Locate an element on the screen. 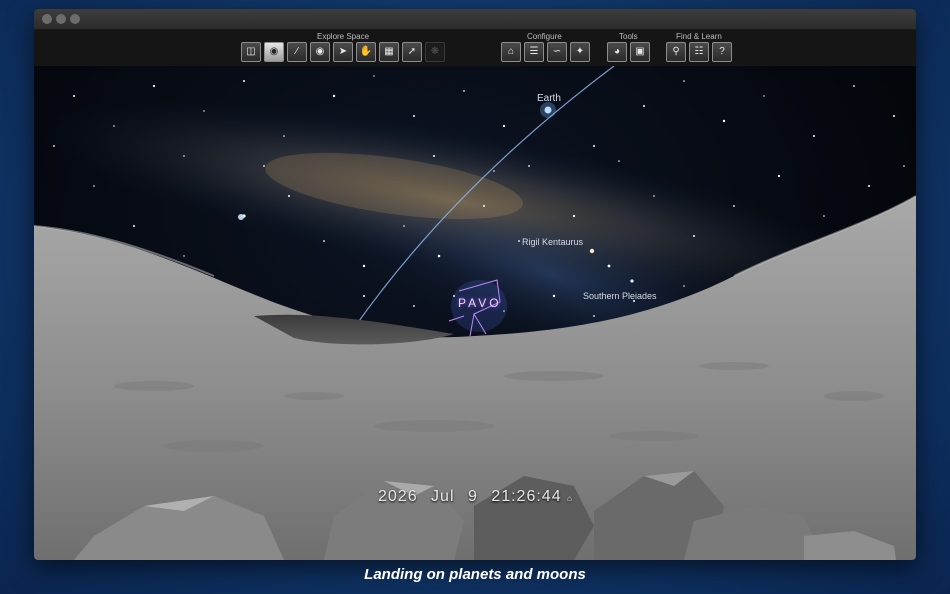 Image resolution: width=950 pixels, height=594 pixels. sliders-icon: ☰ is located at coordinates (534, 51).